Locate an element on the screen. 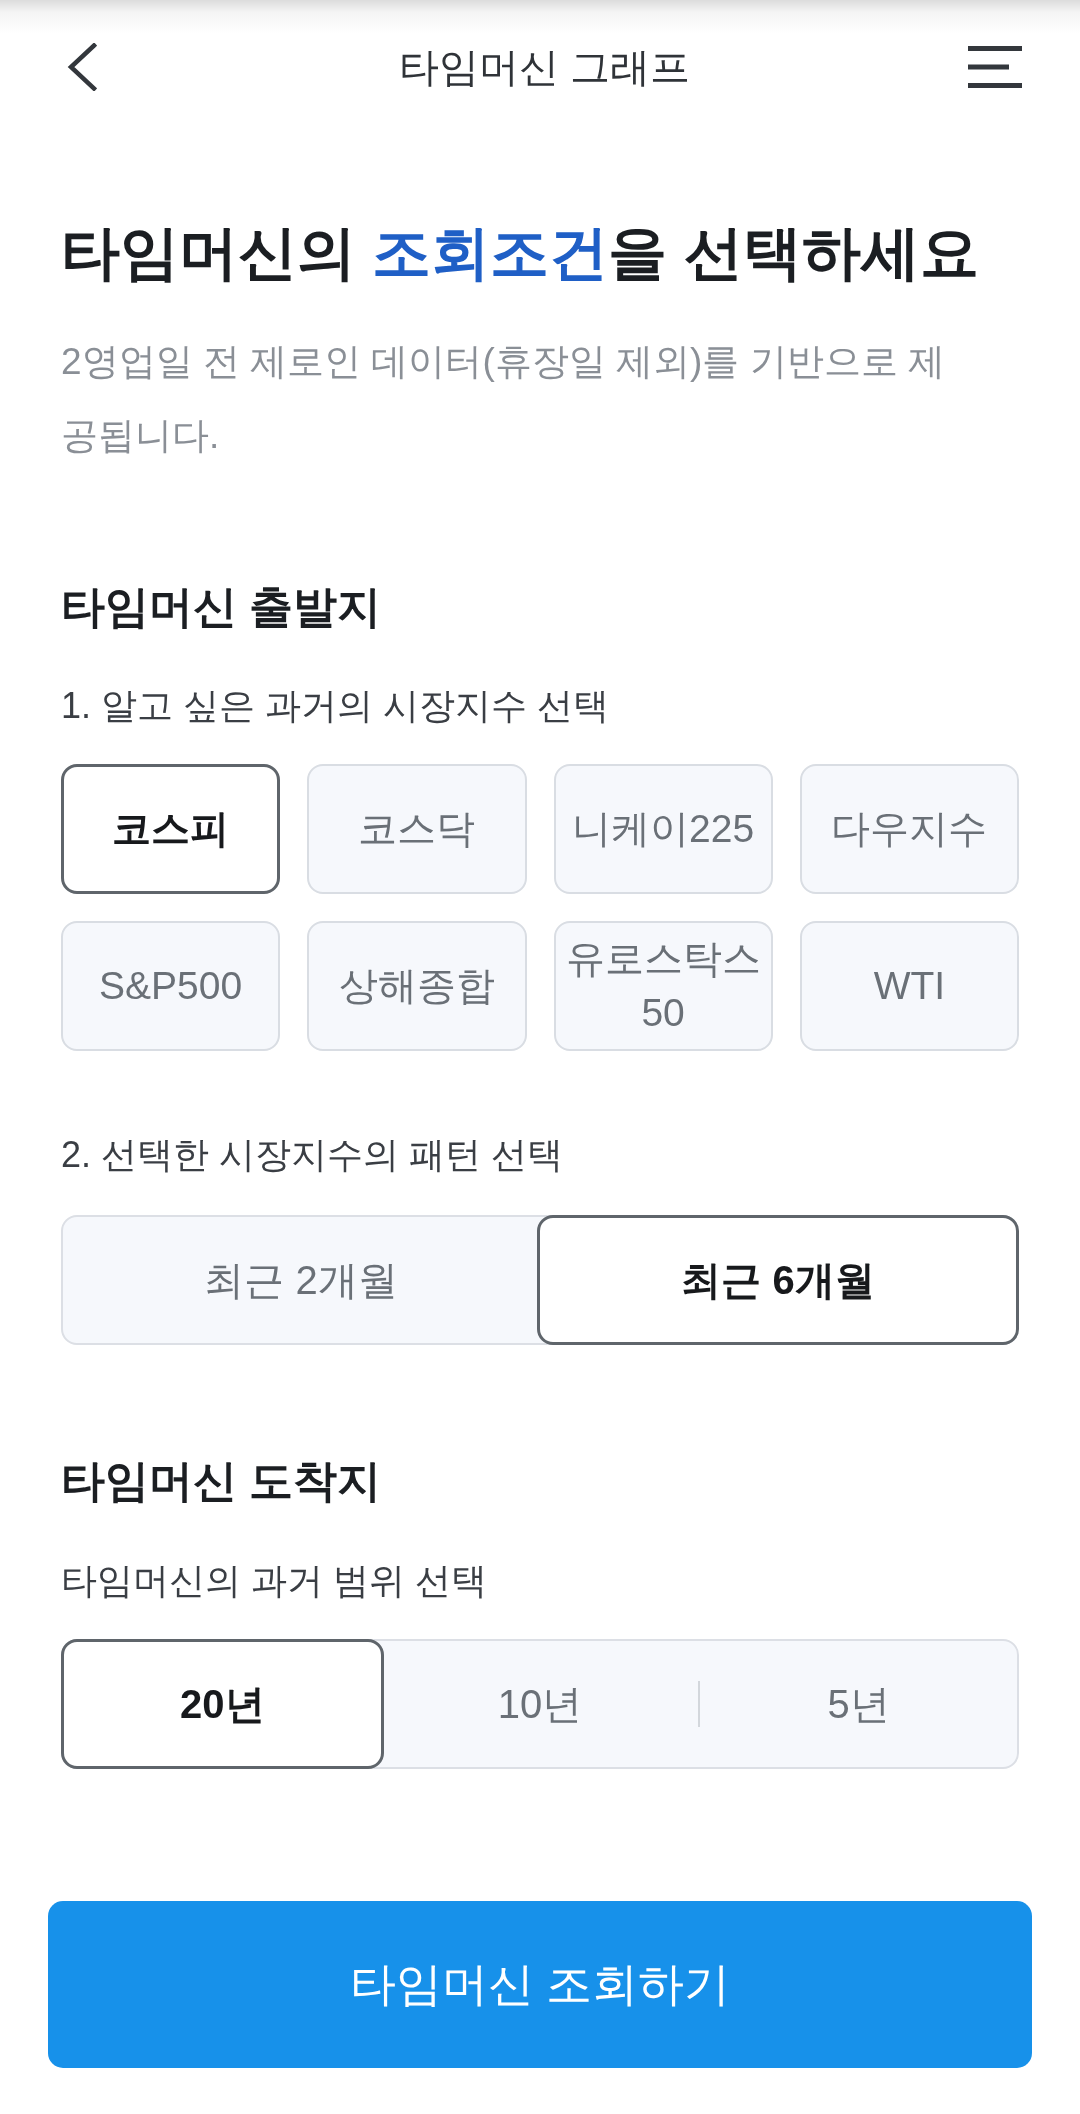  market-index-button: S&P500 is located at coordinates (171, 986).